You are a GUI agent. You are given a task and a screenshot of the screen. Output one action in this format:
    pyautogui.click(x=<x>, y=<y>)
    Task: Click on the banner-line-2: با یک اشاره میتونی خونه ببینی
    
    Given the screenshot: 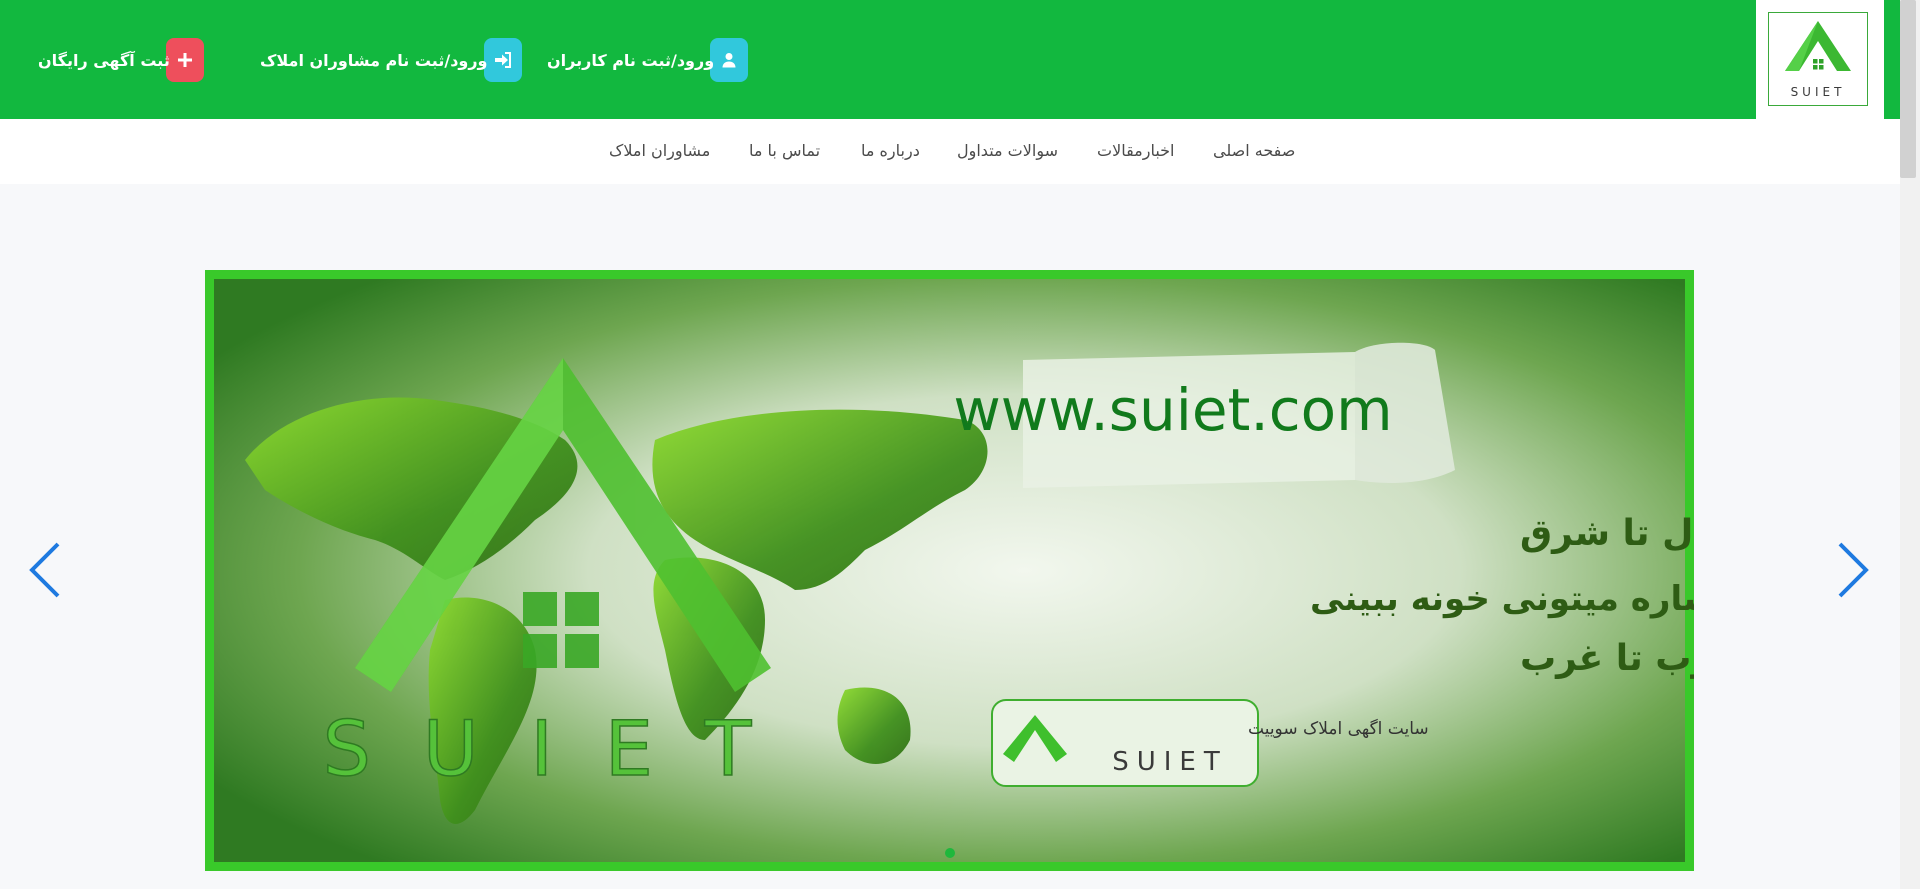 What is the action you would take?
    pyautogui.click(x=1502, y=599)
    